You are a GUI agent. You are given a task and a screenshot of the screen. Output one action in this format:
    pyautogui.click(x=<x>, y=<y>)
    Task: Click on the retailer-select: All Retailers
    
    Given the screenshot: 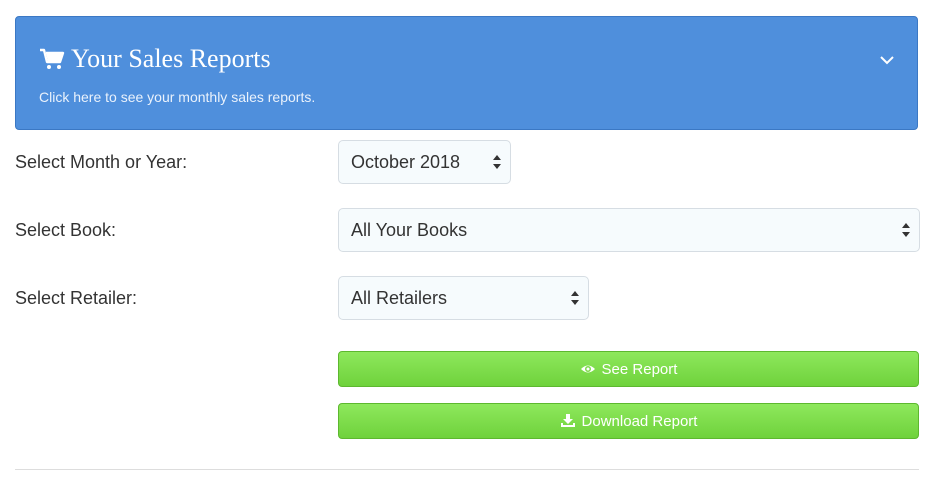 What is the action you would take?
    pyautogui.click(x=463, y=298)
    